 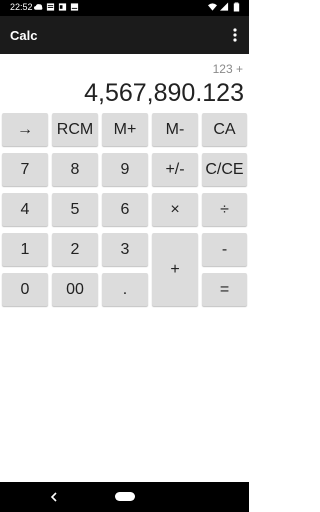 I want to click on two-button: 2, so click(x=75, y=249).